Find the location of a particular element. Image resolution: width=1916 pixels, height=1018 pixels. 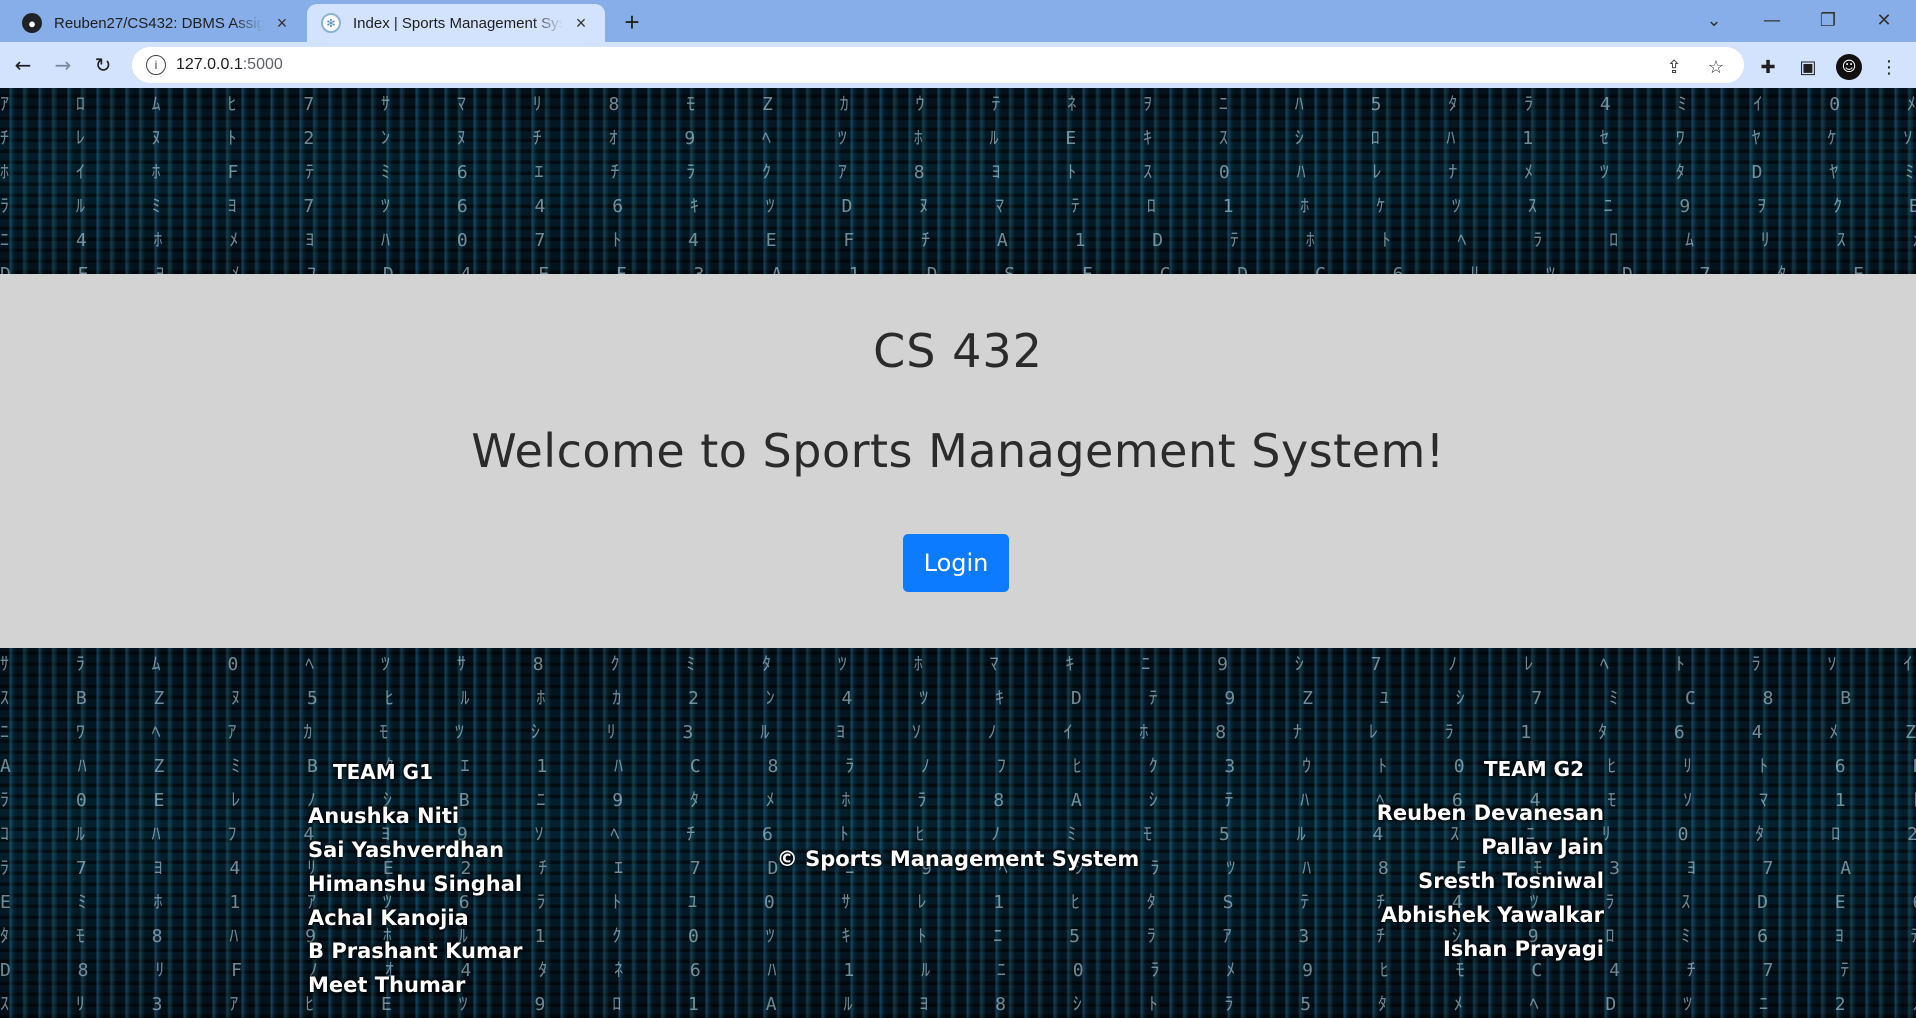

team-g1-member: Meet Thumar is located at coordinates (387, 985).